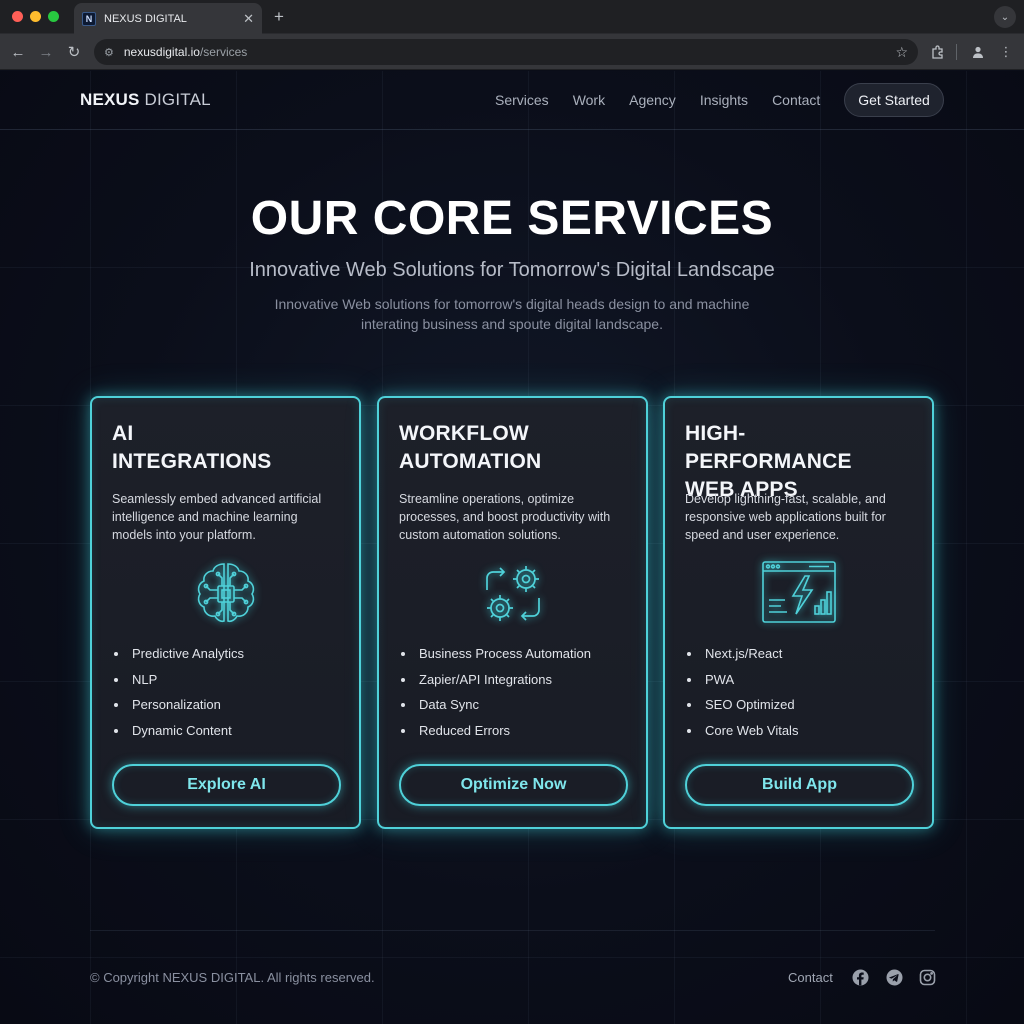 The image size is (1024, 1024). I want to click on favicon-icon: N, so click(89, 18).